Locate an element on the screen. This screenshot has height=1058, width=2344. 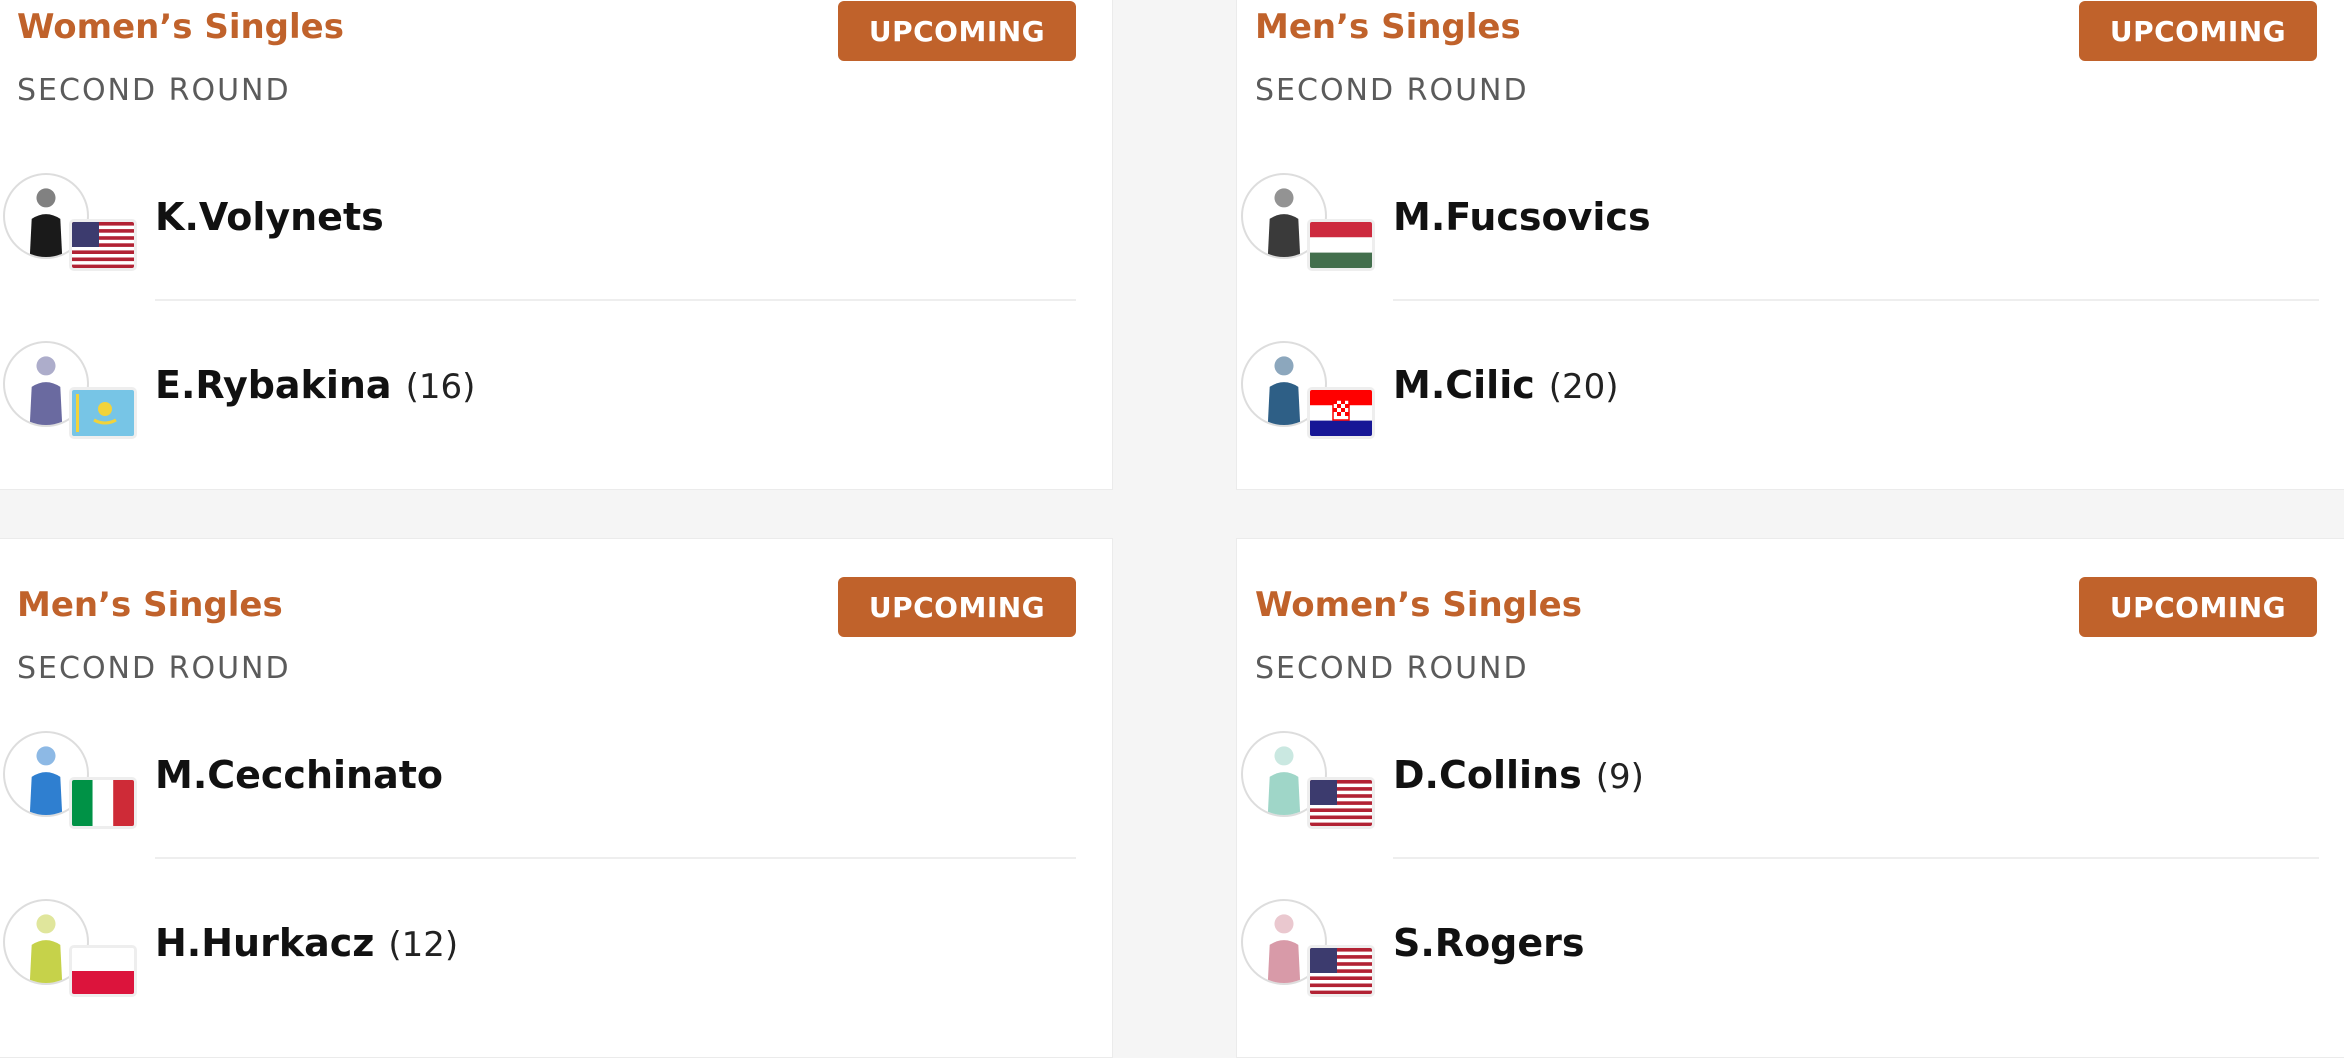
player-name: D.Collins is located at coordinates (1487, 775).